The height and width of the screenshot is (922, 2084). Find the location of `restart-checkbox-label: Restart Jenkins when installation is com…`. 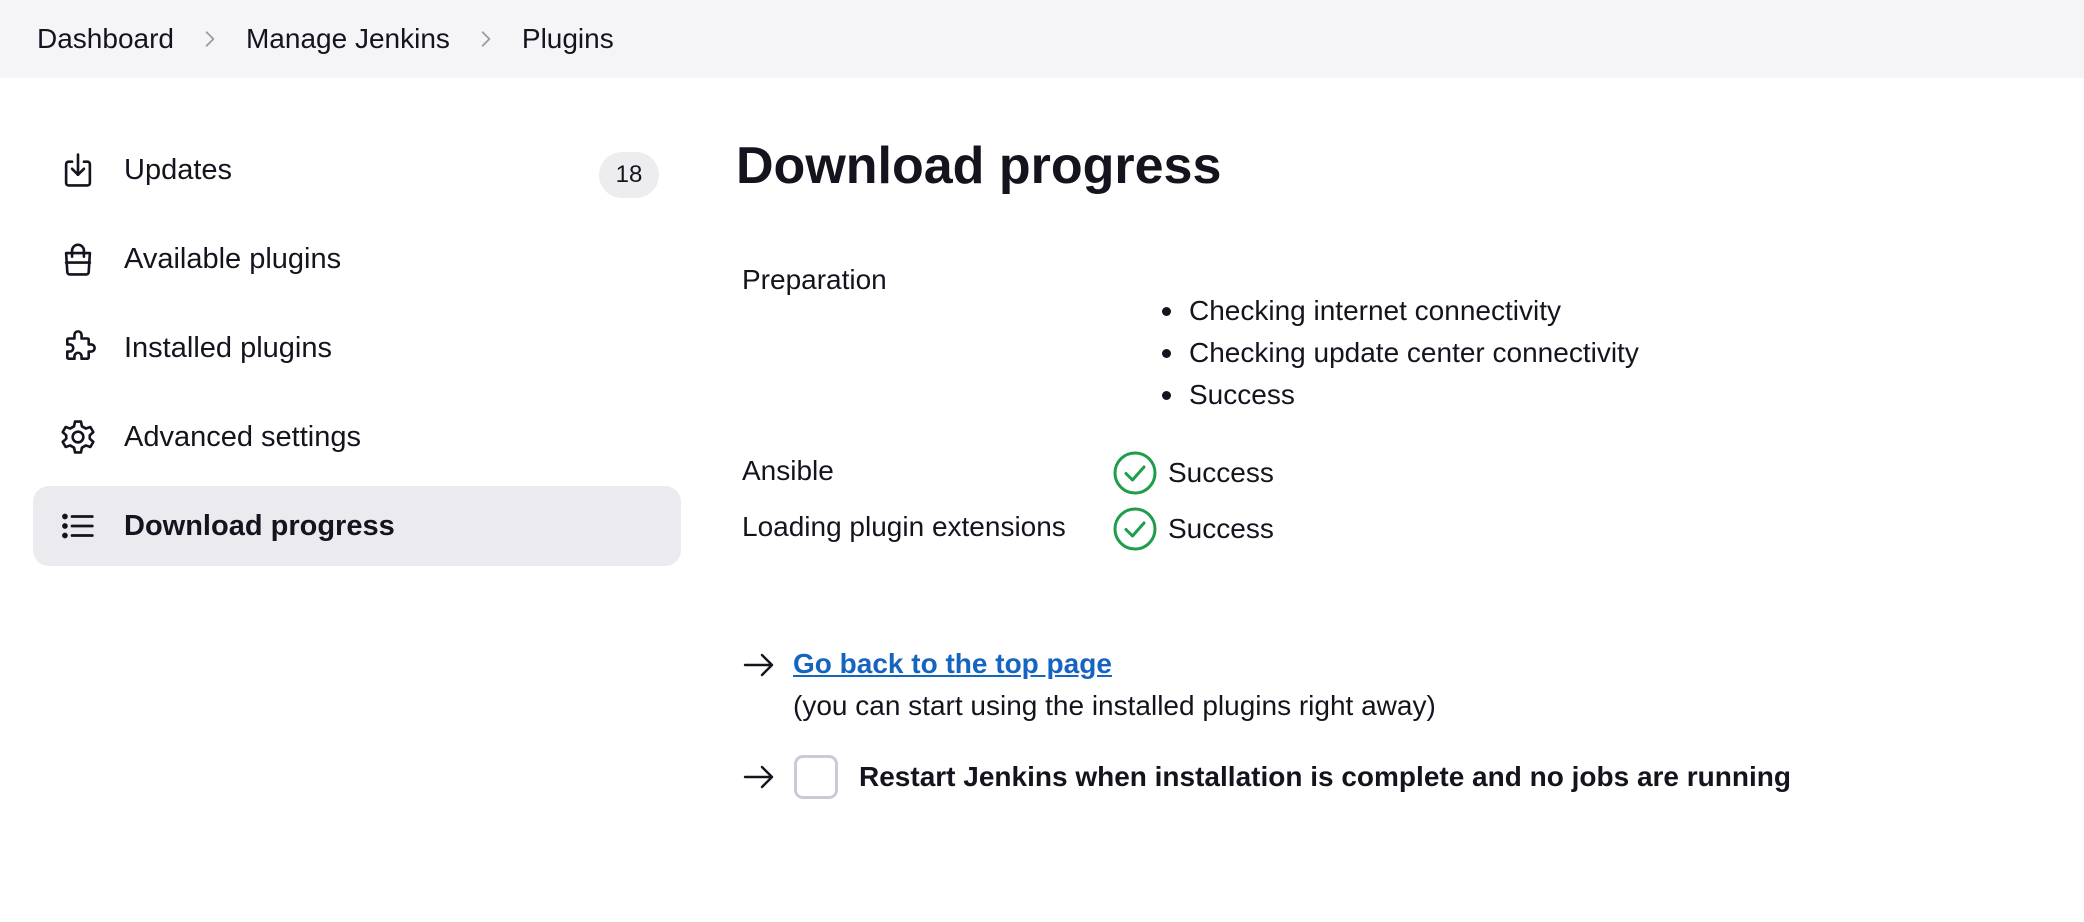

restart-checkbox-label: Restart Jenkins when installation is com… is located at coordinates (1325, 777).